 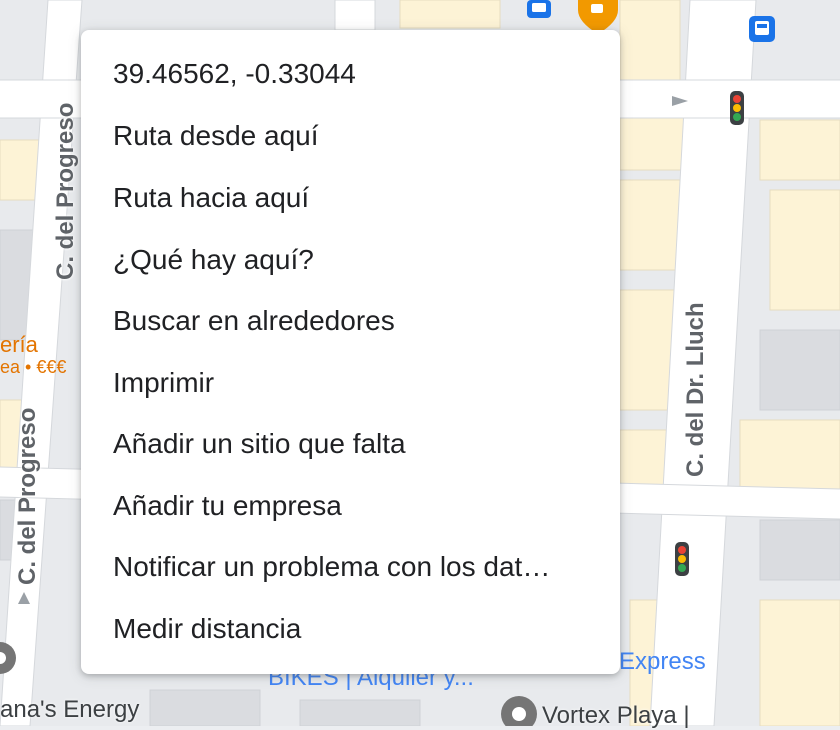 I want to click on menu-item-directions-to: Ruta hacia aquí, so click(x=350, y=198).